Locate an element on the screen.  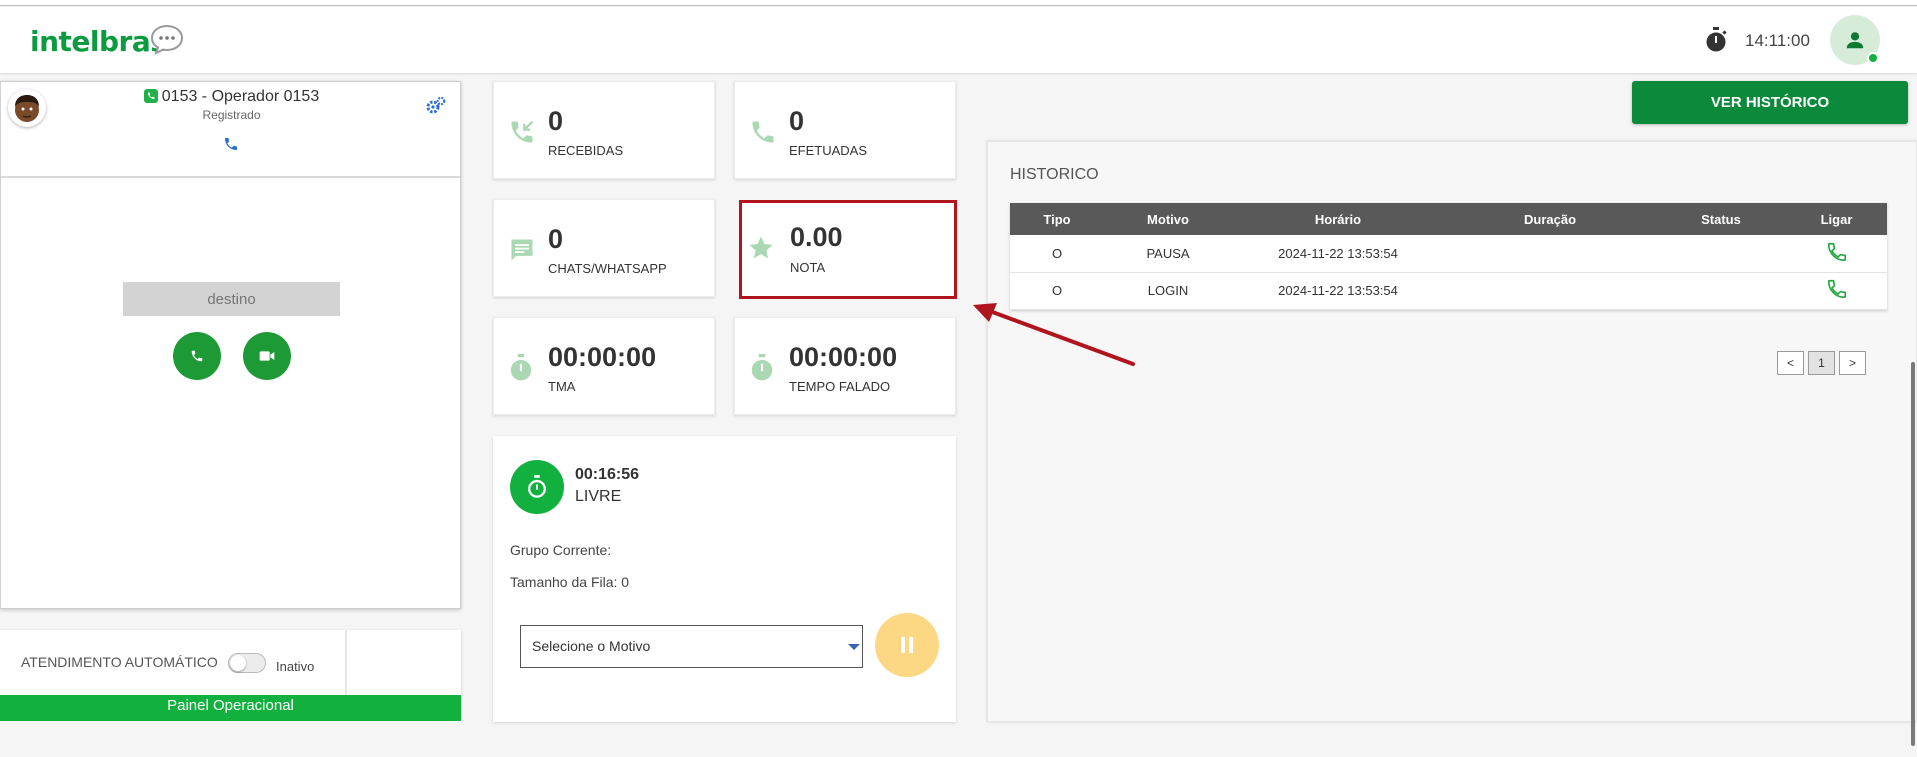
col-tipo: Tipo is located at coordinates (1057, 219).